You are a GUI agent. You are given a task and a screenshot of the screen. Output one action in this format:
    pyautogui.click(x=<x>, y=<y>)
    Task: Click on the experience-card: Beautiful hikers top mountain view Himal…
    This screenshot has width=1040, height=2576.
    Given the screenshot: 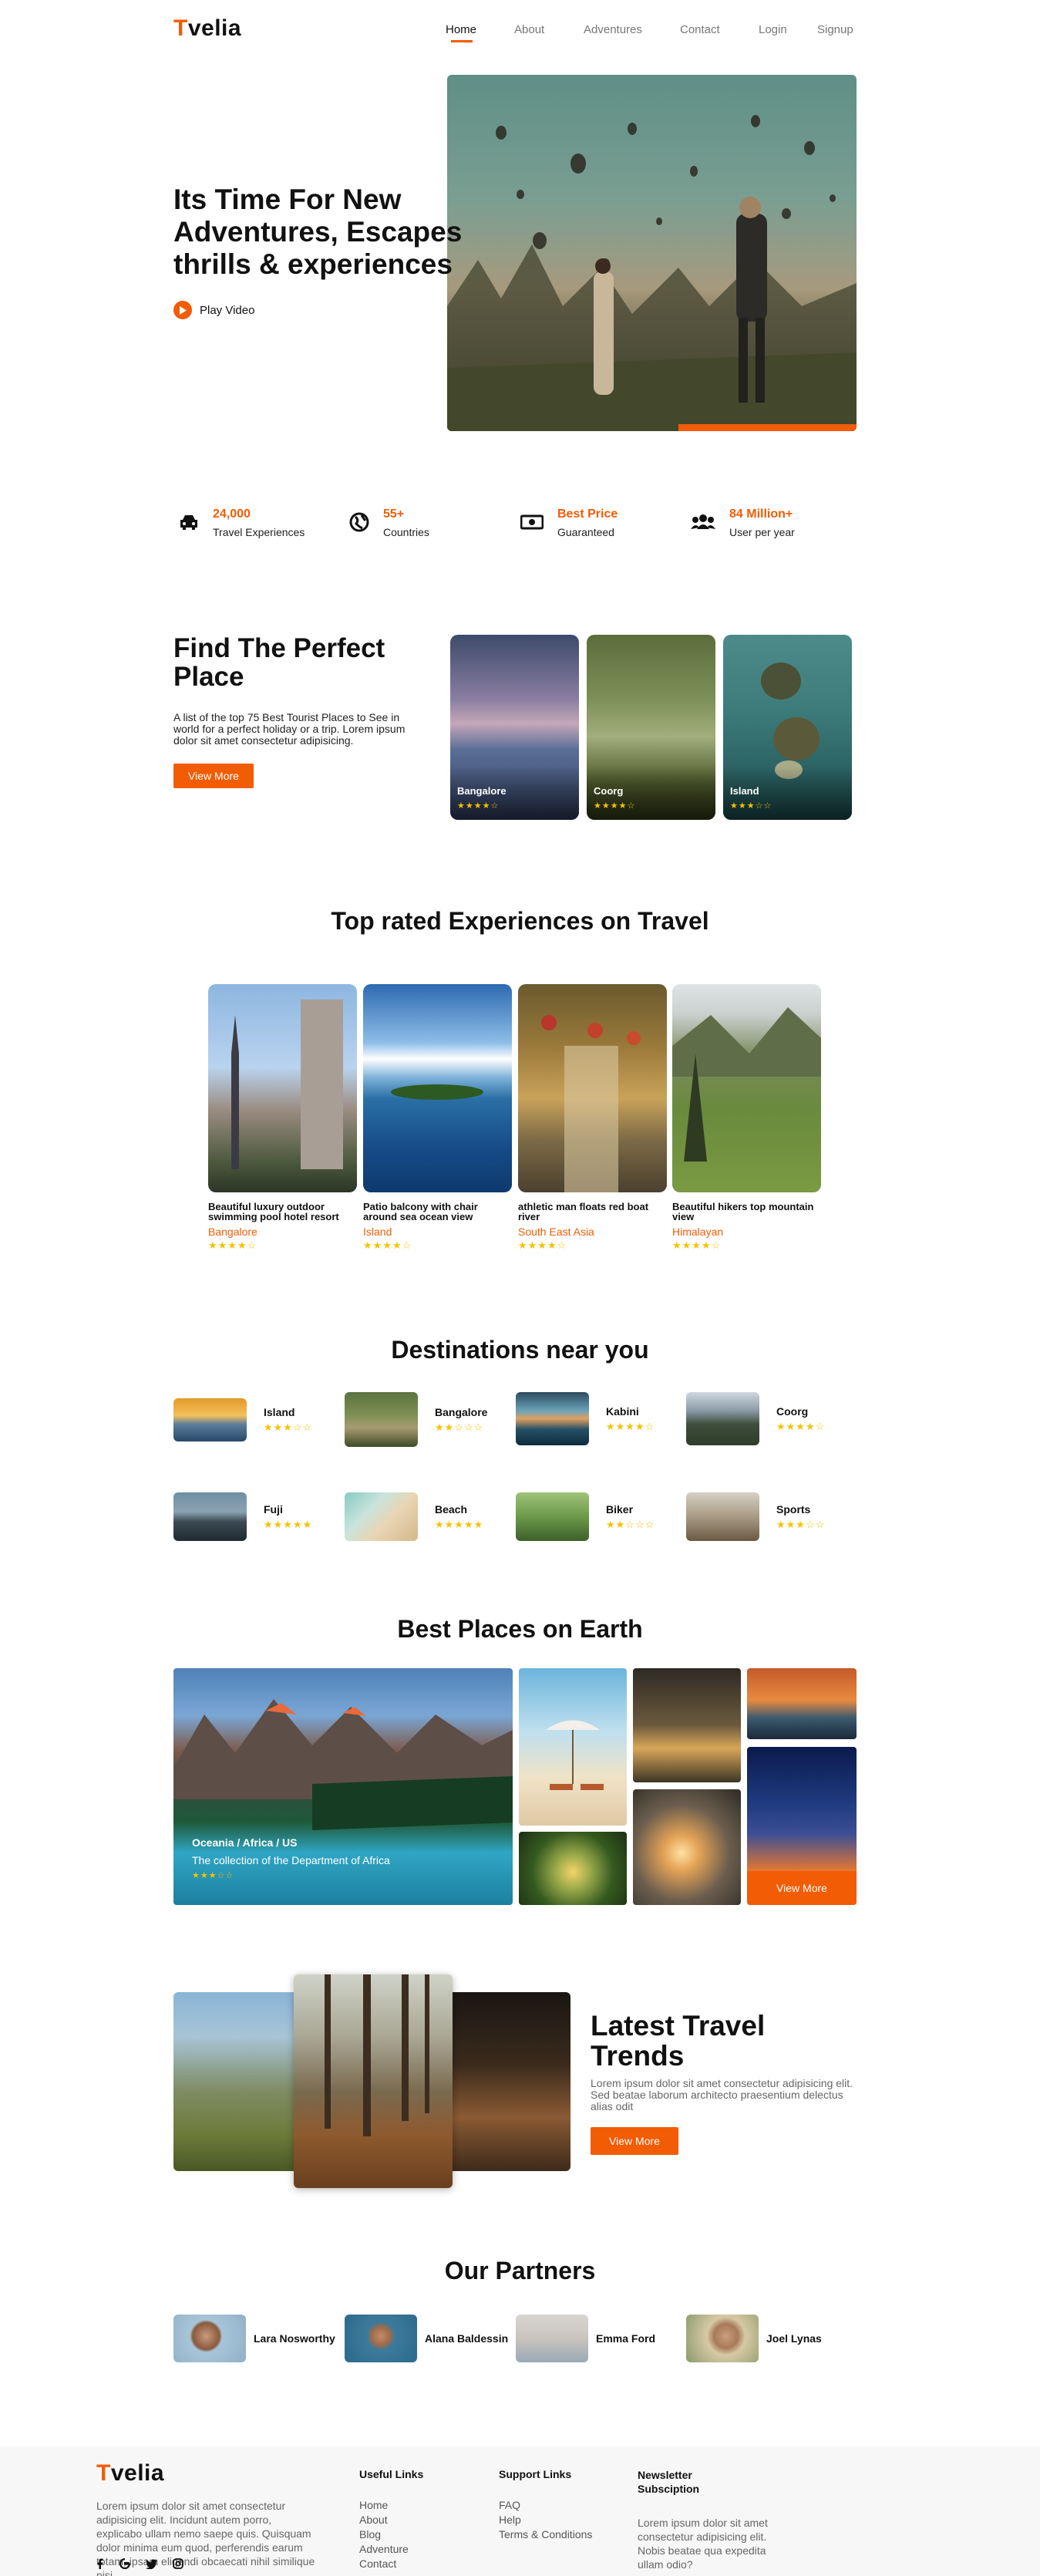 What is the action you would take?
    pyautogui.click(x=746, y=1118)
    